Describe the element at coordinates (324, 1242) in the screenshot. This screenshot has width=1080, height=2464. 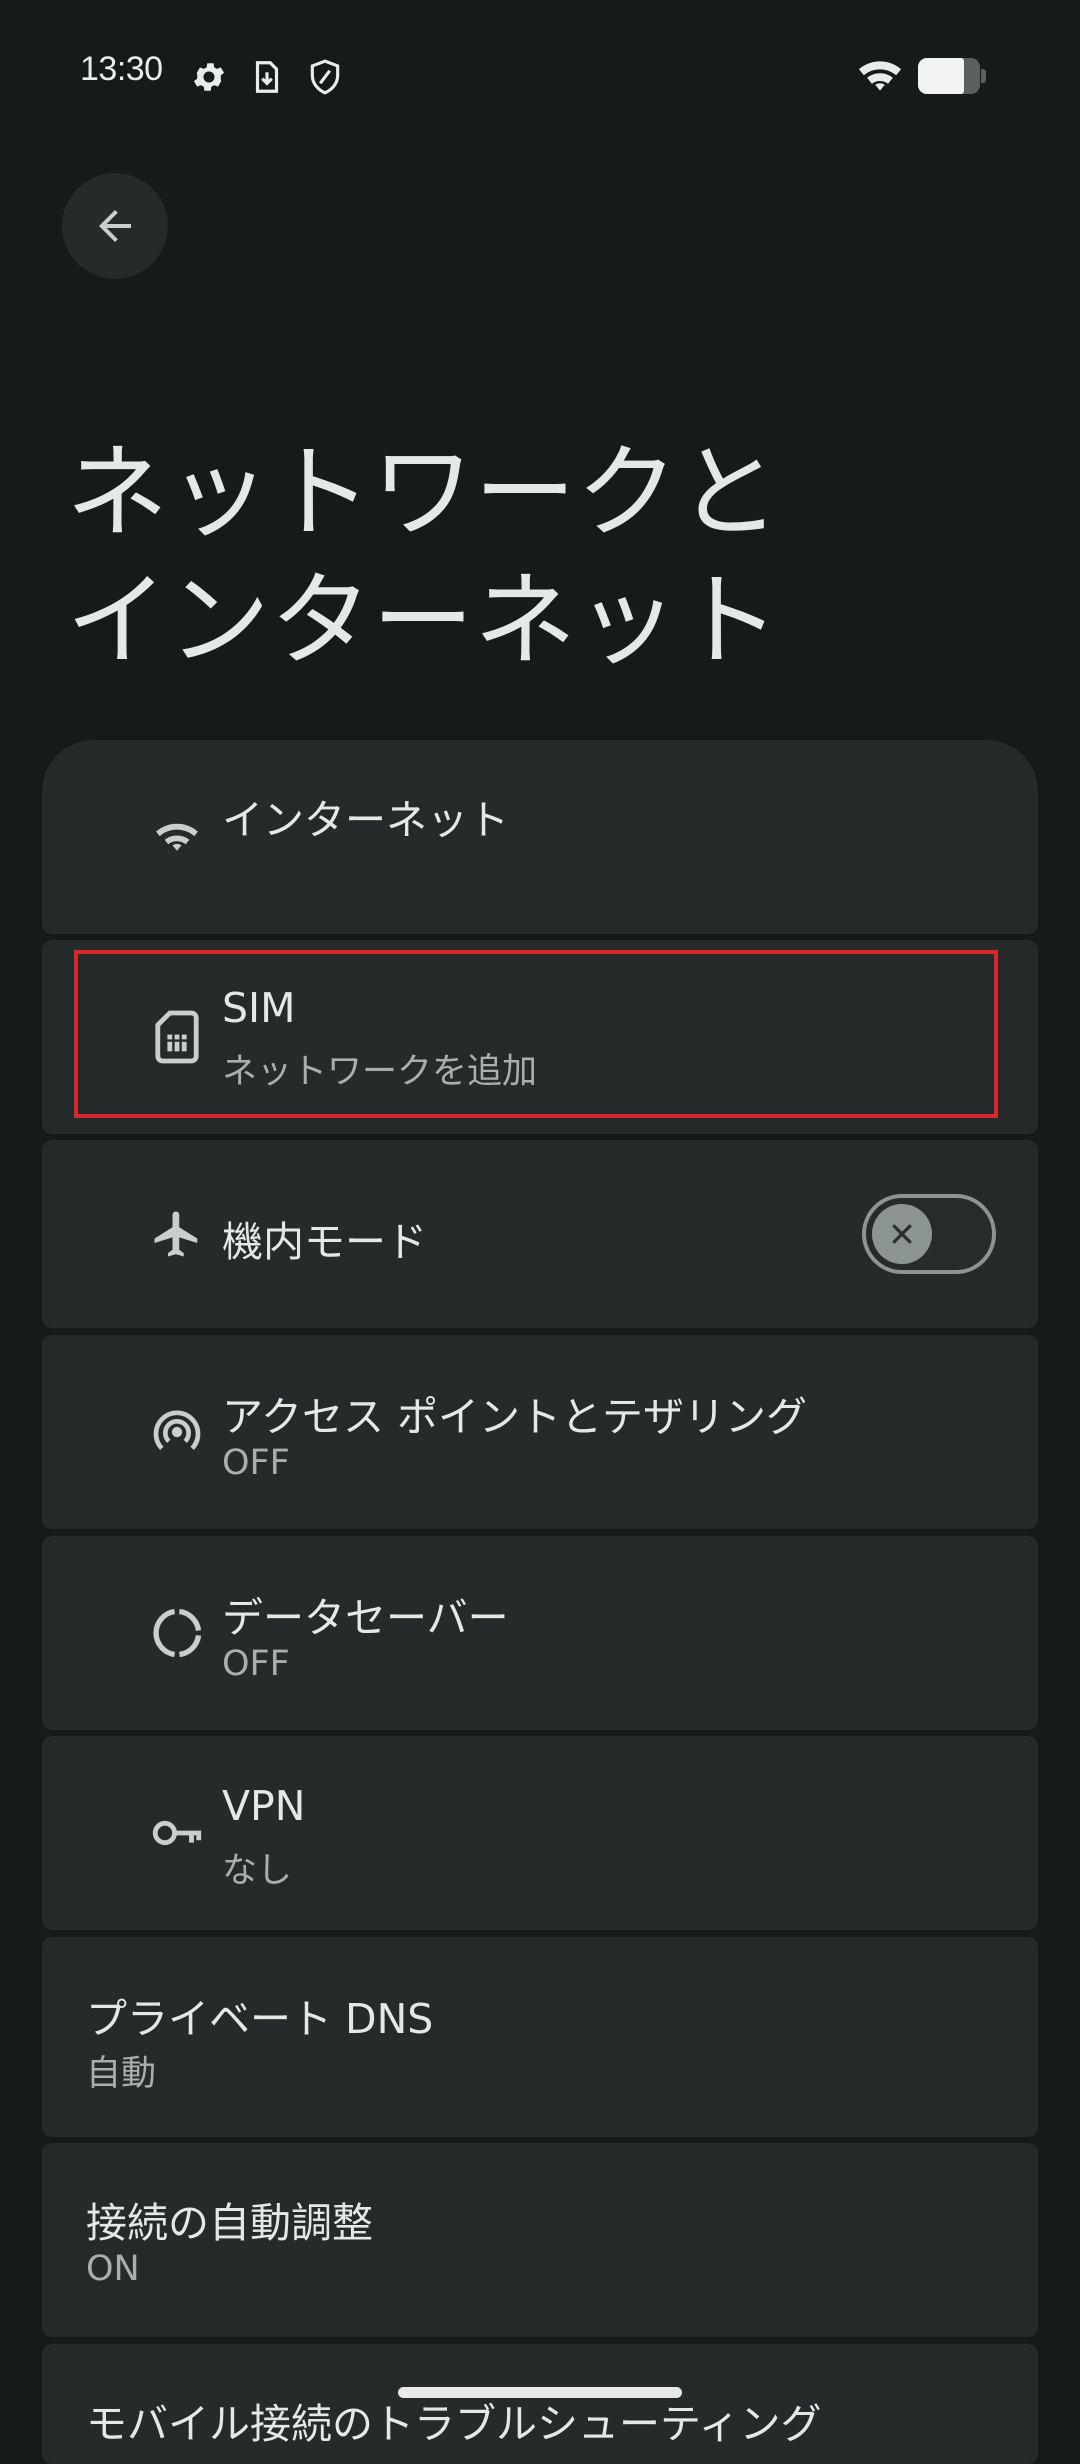
I see `airplane-mode-title: 機内モード` at that location.